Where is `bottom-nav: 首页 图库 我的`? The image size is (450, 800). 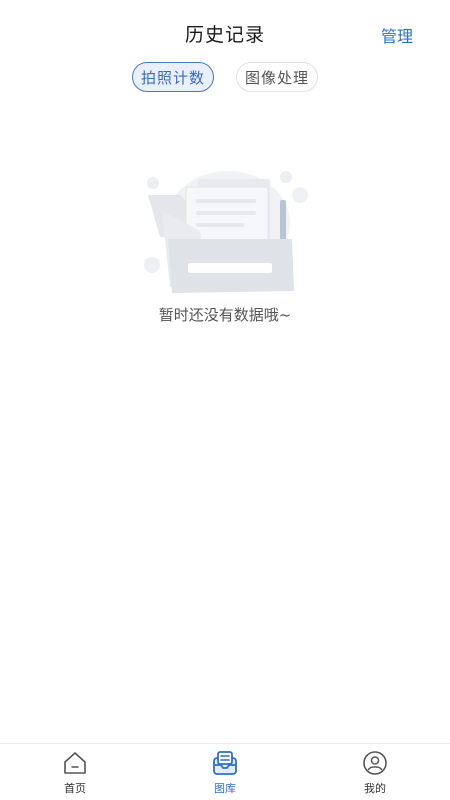
bottom-nav: 首页 图库 我的 is located at coordinates (225, 771).